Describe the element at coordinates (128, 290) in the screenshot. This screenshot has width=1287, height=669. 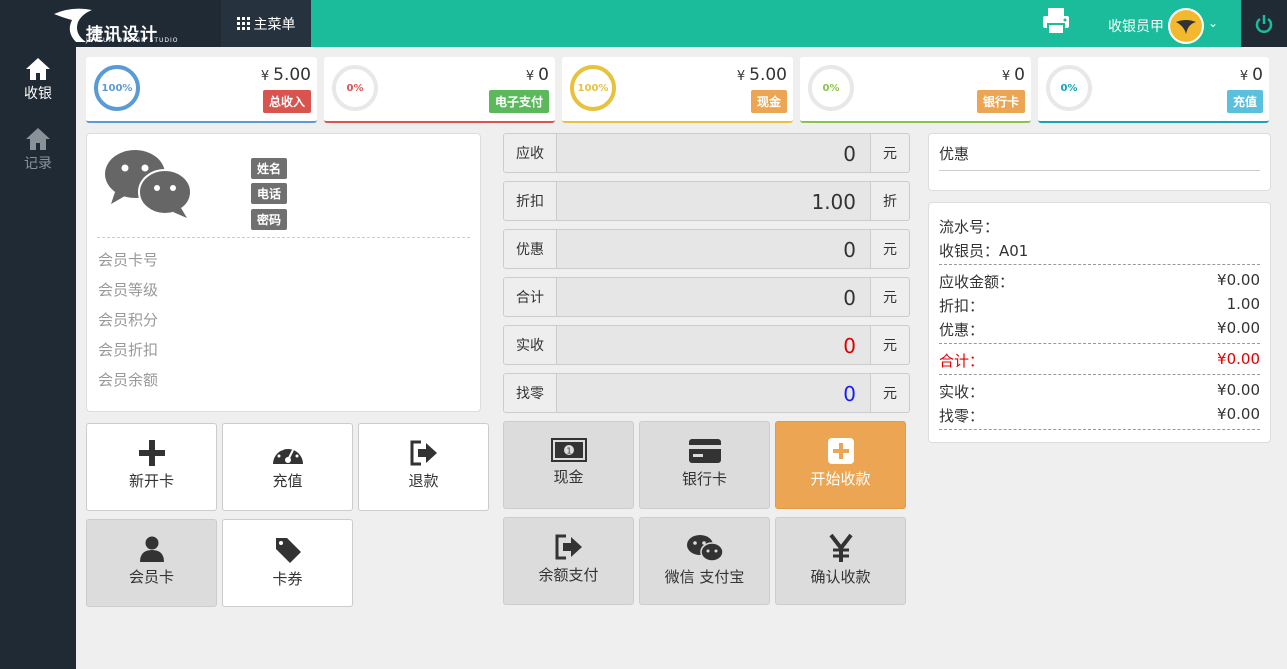
I see `member-level: 会员等级` at that location.